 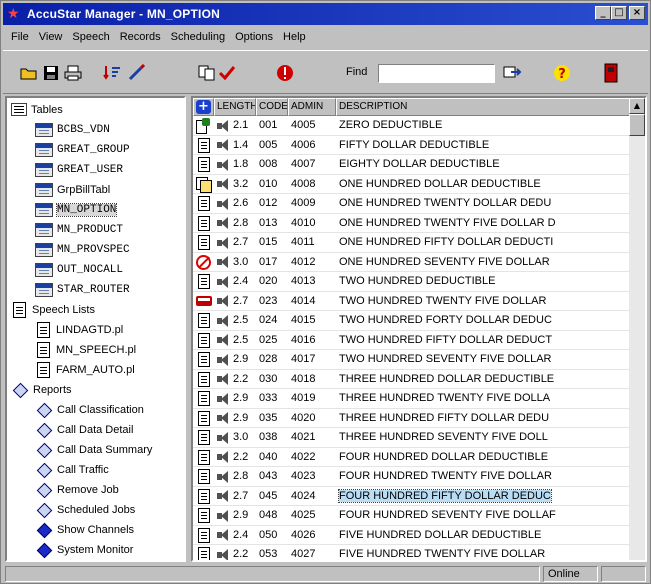 I want to click on table-row: 1.4 005 4006 FIFTY DOLLAR DEDUCTIBLE, so click(x=412, y=145).